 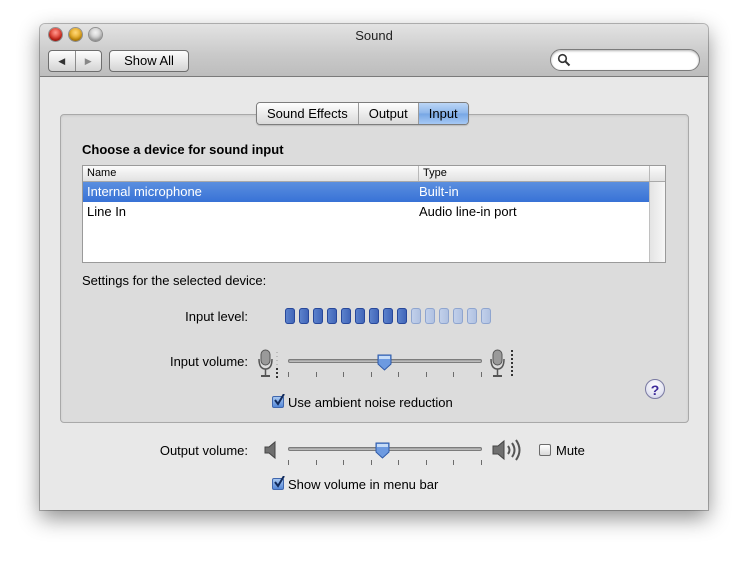 I want to click on input-device-heading: Choose a device for sound input, so click(x=183, y=149).